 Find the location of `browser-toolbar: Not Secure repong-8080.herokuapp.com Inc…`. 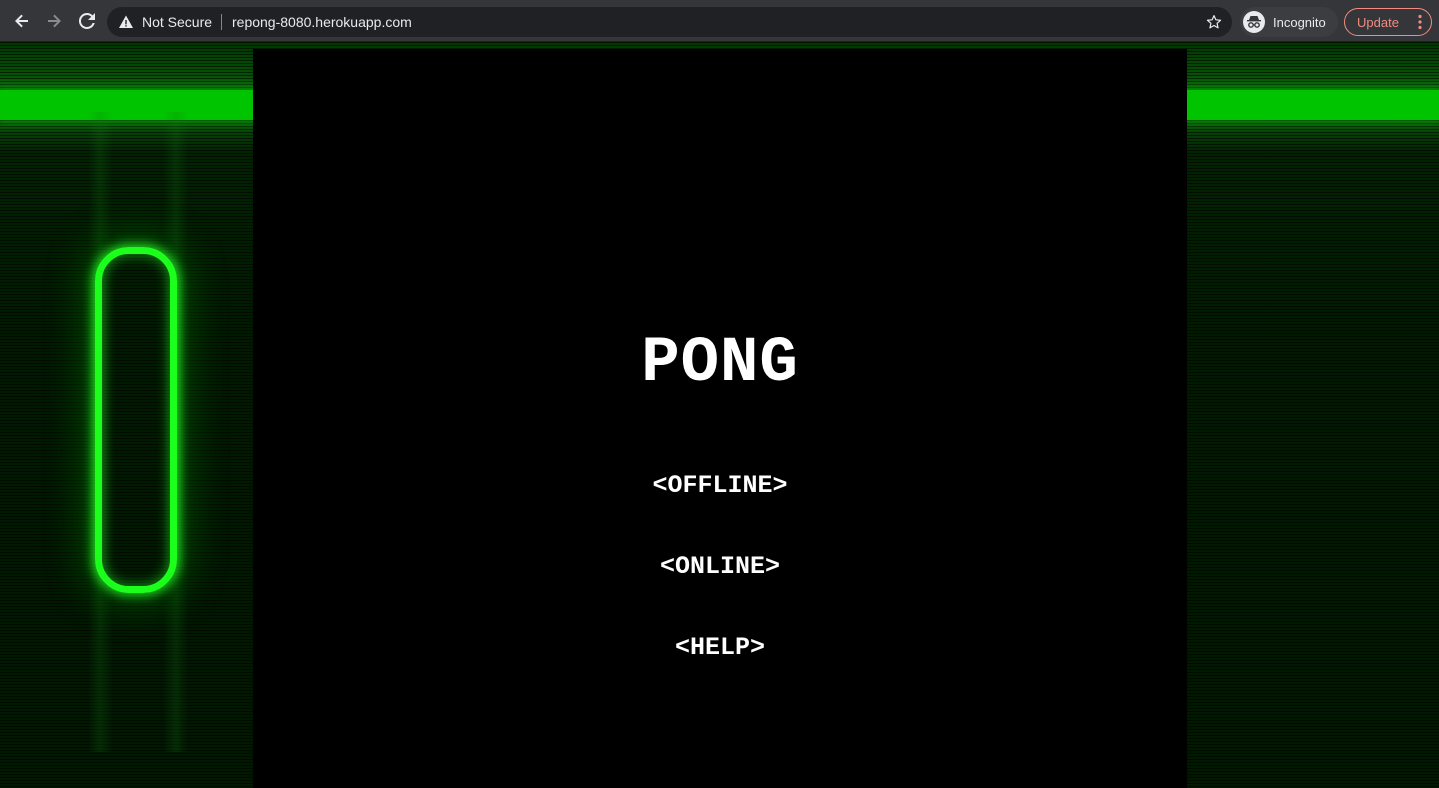

browser-toolbar: Not Secure repong-8080.herokuapp.com Inc… is located at coordinates (719, 21).